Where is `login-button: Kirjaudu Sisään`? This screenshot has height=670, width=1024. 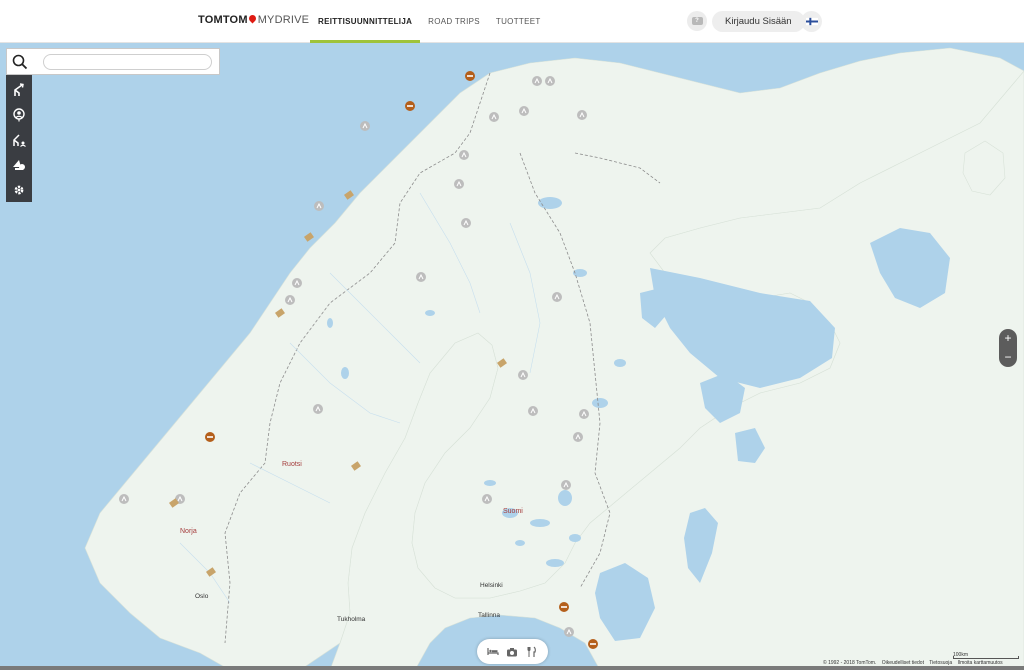
login-button: Kirjaudu Sisään is located at coordinates (758, 21).